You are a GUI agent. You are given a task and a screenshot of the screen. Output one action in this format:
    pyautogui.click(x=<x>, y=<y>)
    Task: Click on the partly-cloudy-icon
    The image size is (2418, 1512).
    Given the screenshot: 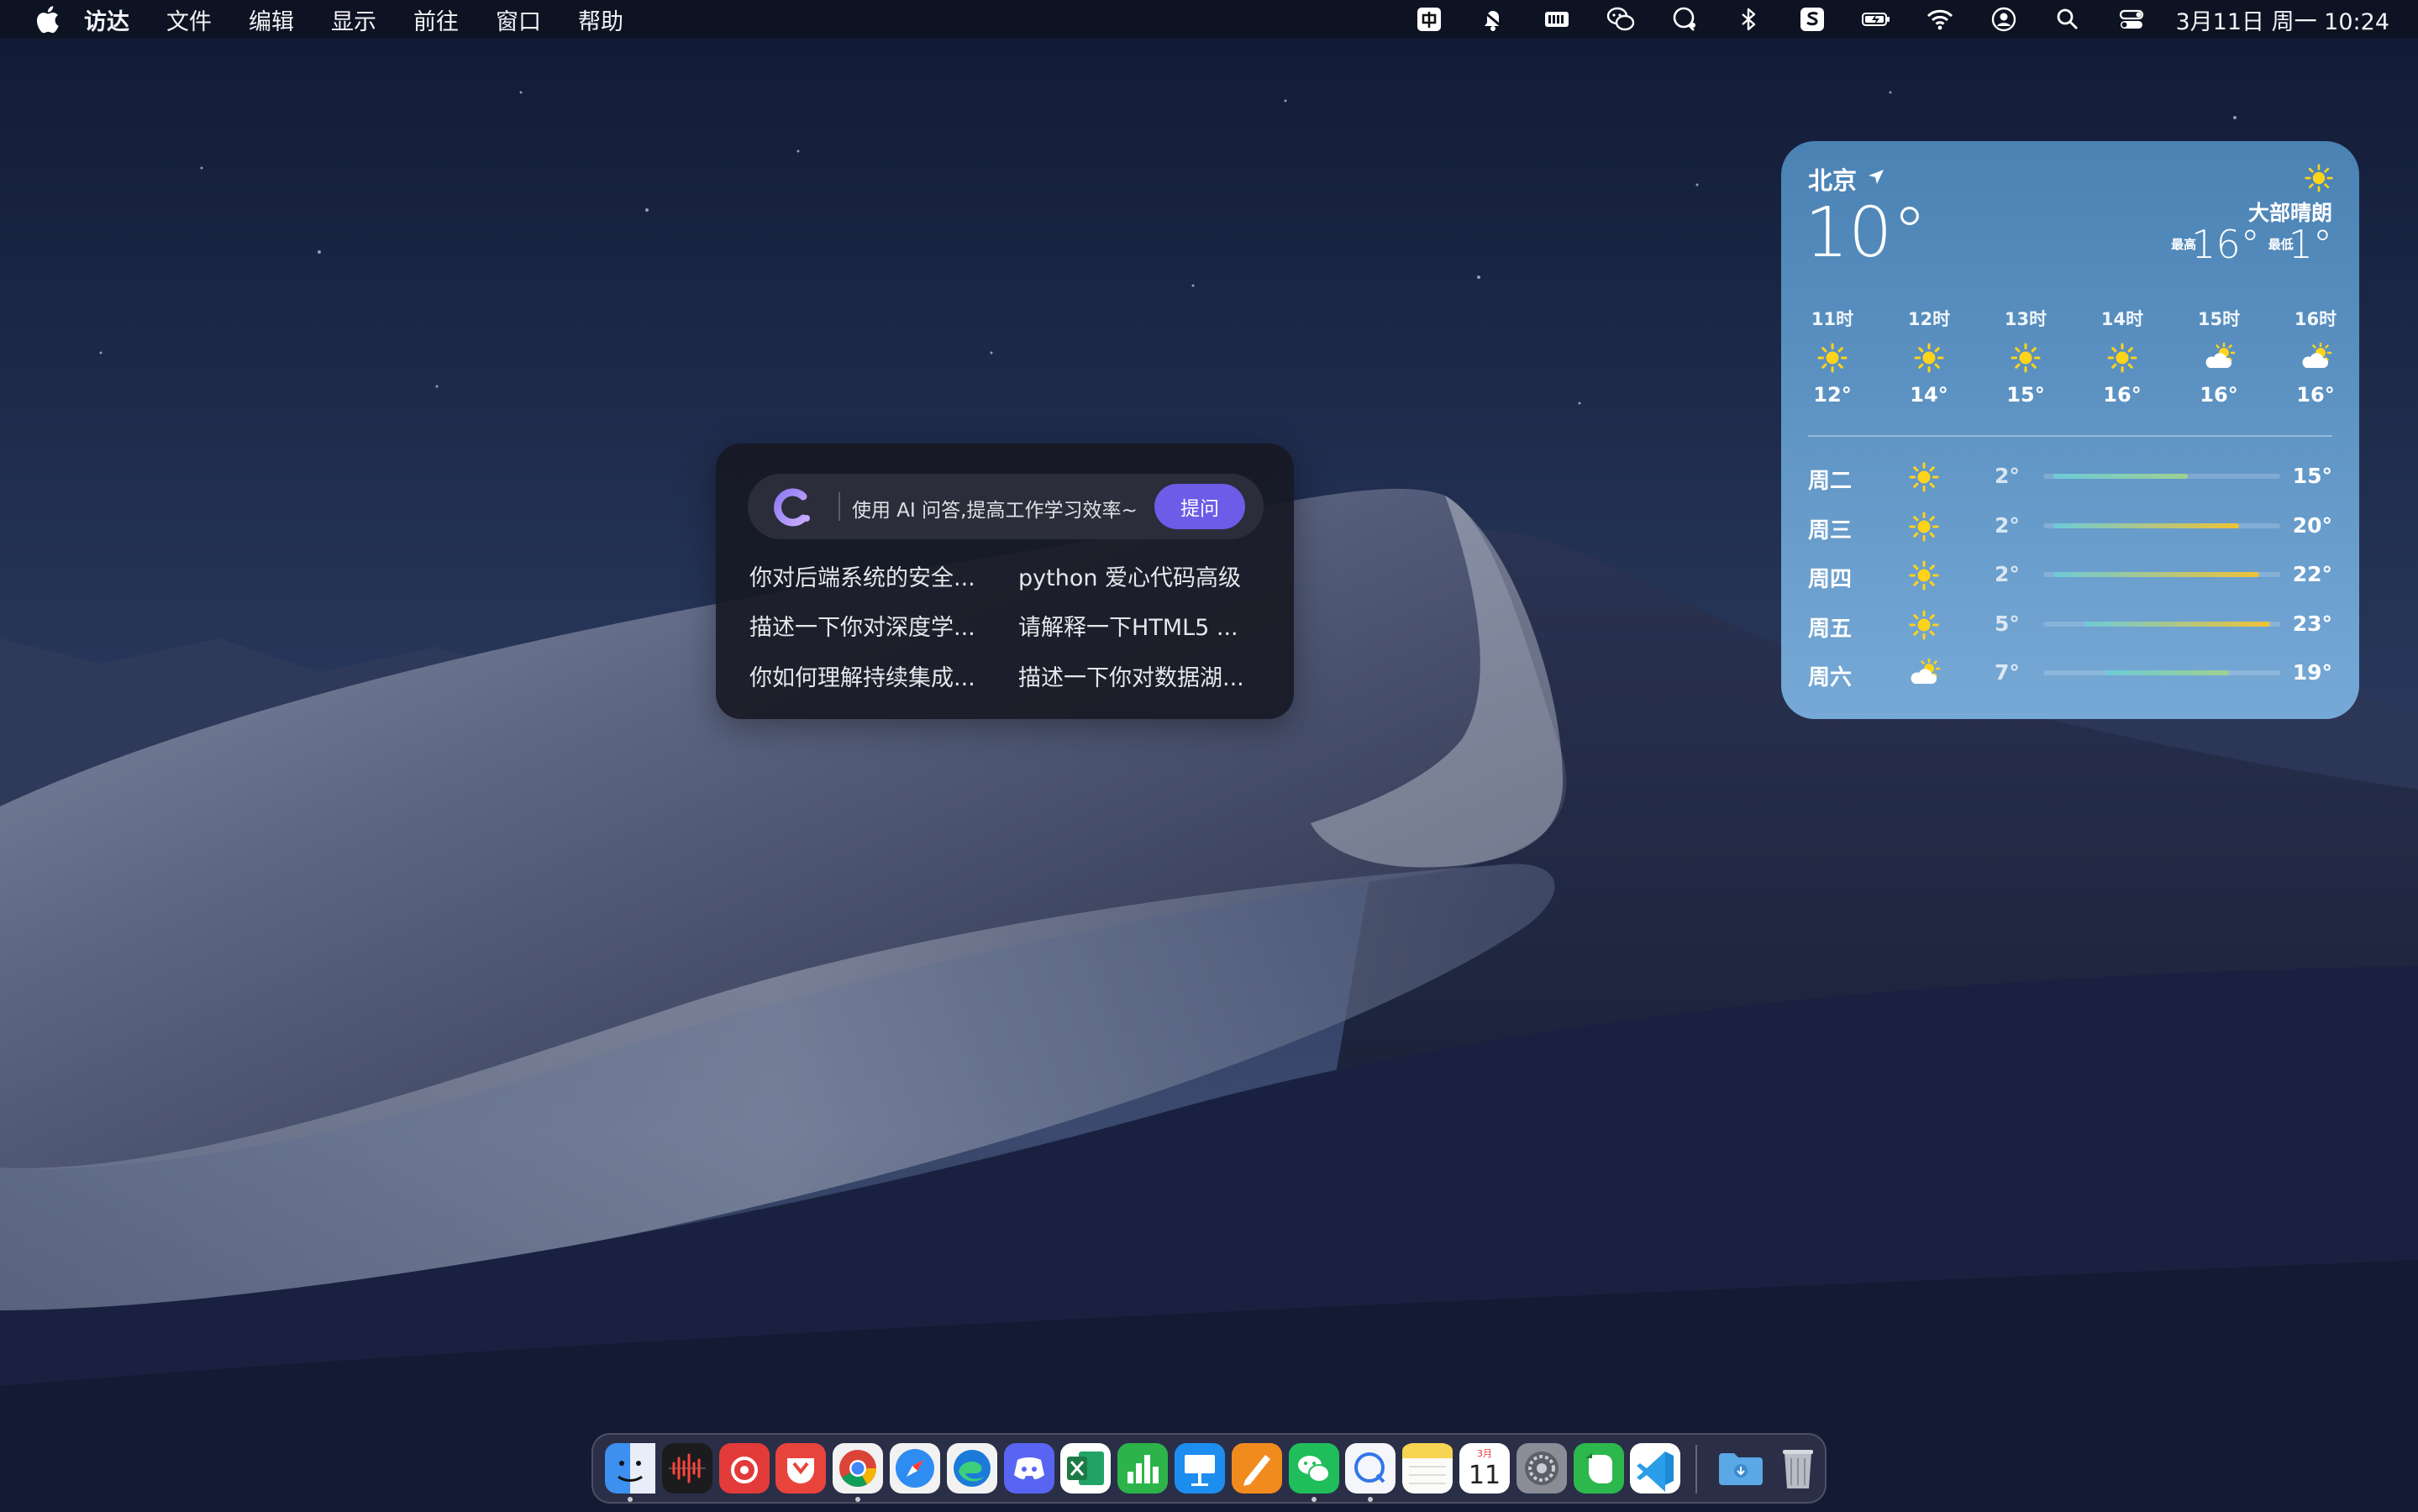 What is the action you would take?
    pyautogui.click(x=2317, y=355)
    